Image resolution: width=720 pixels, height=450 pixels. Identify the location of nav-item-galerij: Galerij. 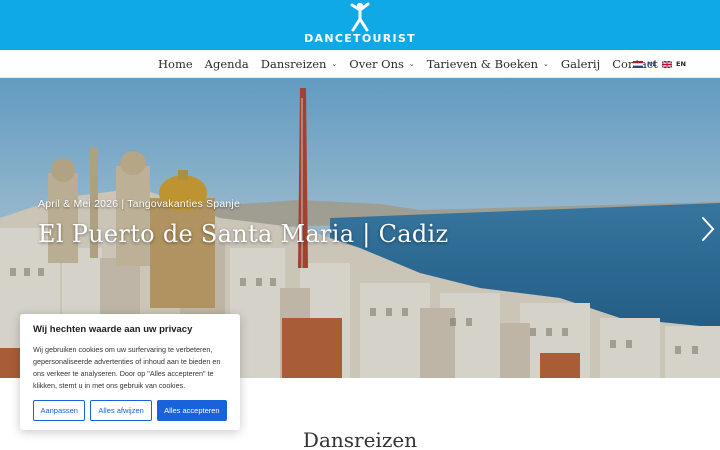
(580, 64).